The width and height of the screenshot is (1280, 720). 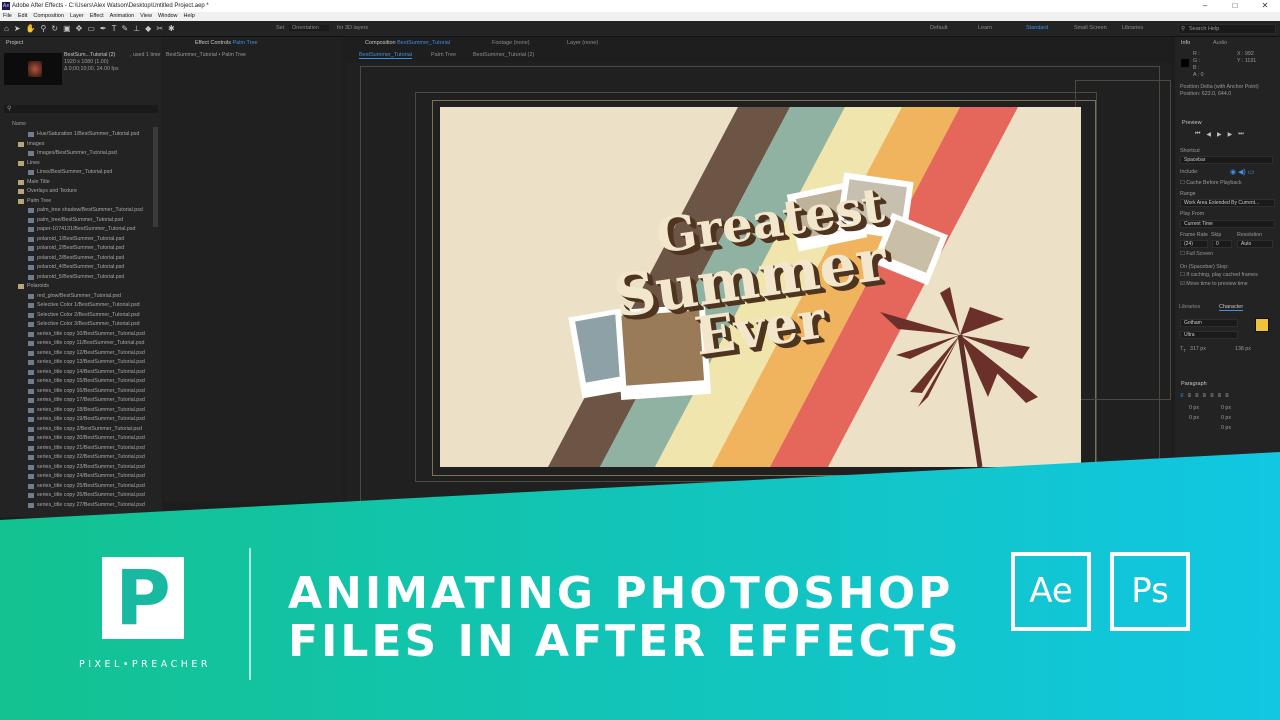 What do you see at coordinates (1190, 396) in the screenshot?
I see `align-center-icon: ≡` at bounding box center [1190, 396].